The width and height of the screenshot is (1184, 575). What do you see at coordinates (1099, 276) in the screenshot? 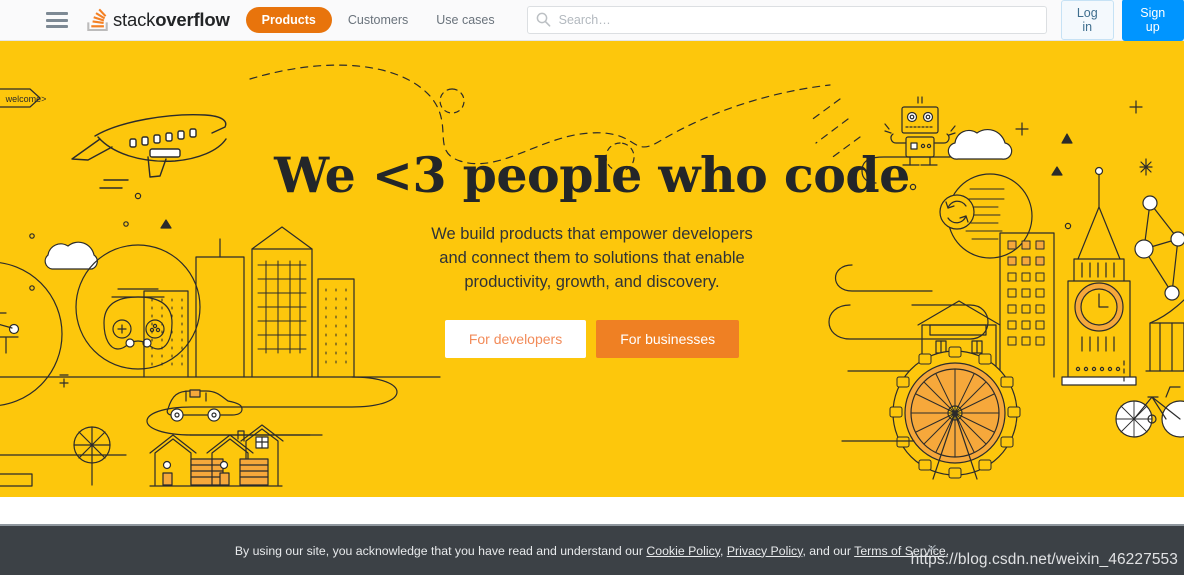
I see `clock-tower-illustration` at bounding box center [1099, 276].